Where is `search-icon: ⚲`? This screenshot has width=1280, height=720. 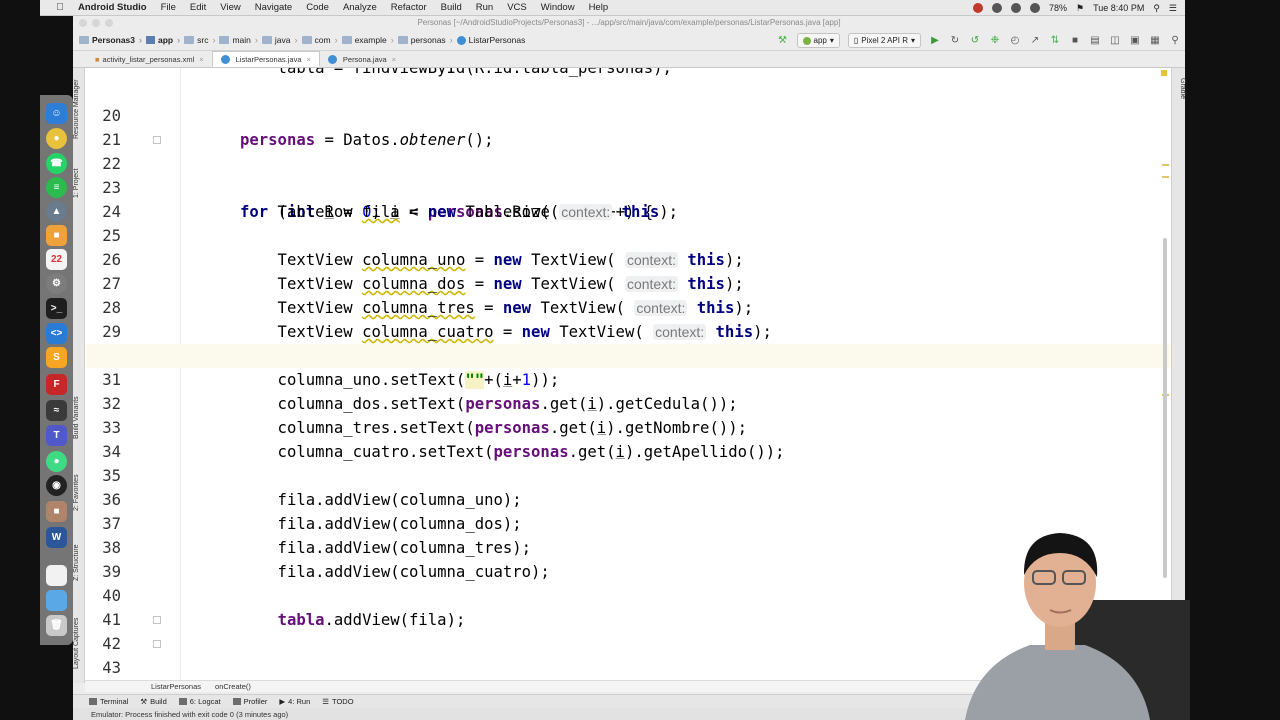
search-icon: ⚲ is located at coordinates (1175, 41).